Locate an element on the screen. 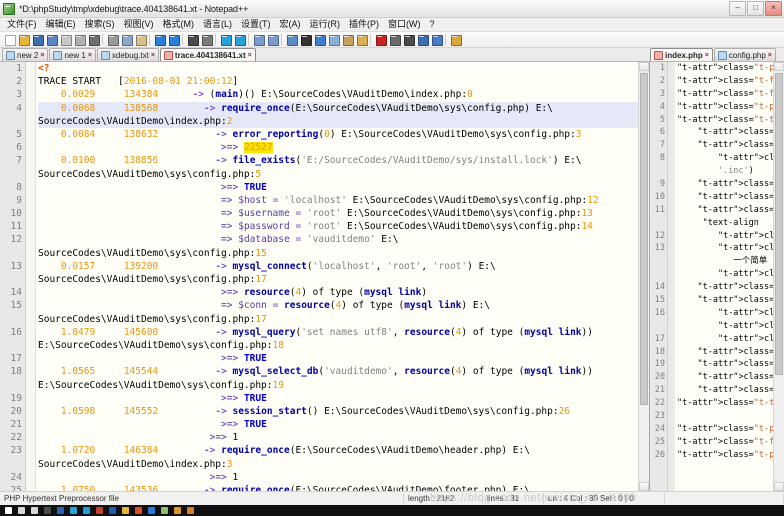 The width and height of the screenshot is (784, 516). macro-record-icon is located at coordinates (380, 39).